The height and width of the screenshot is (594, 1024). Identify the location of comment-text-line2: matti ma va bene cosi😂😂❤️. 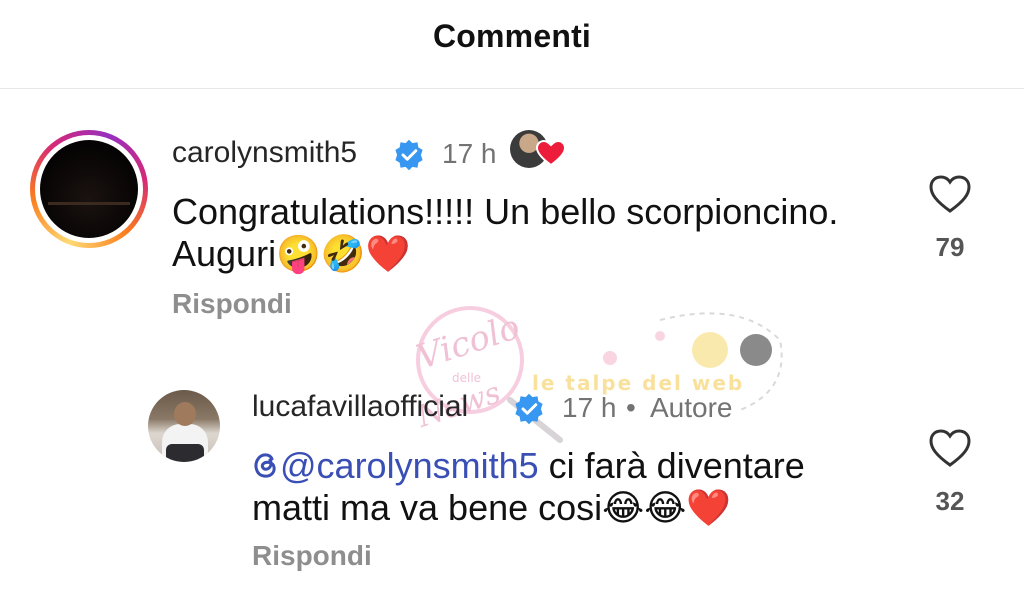
(492, 507).